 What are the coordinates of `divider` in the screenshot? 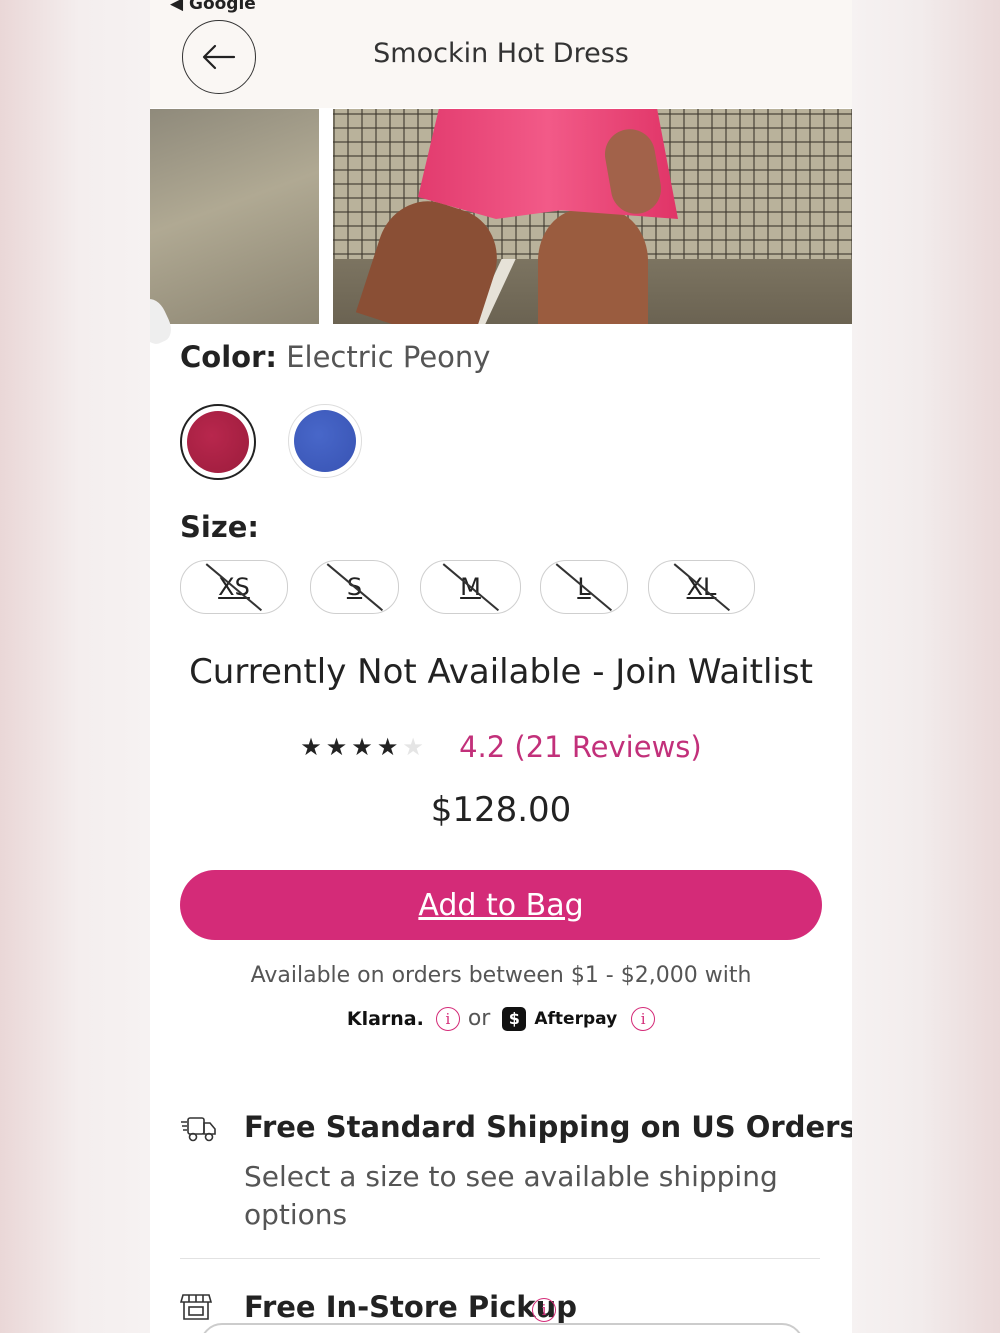 It's located at (500, 1258).